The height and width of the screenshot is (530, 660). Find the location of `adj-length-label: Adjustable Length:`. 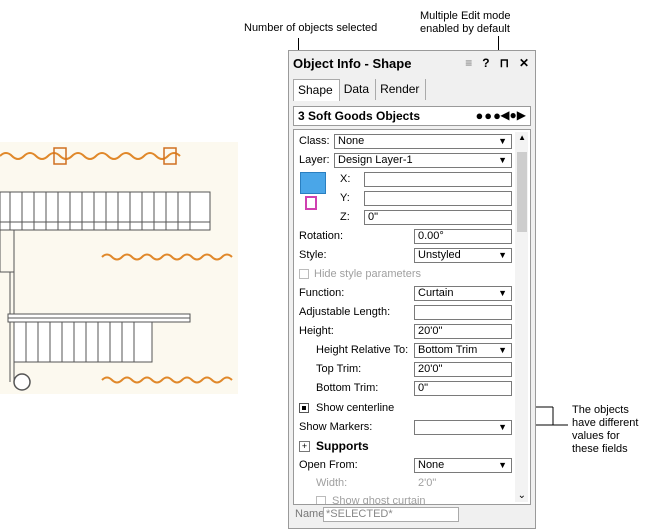

adj-length-label: Adjustable Length: is located at coordinates (345, 312).